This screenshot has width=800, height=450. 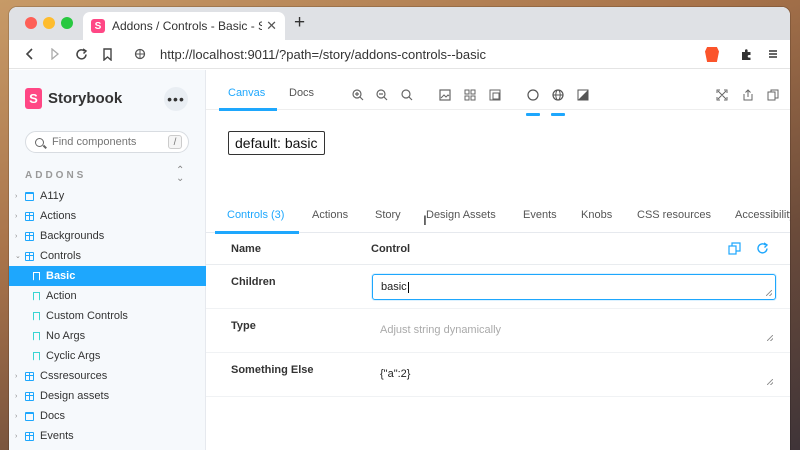 I want to click on preview-toolbar: Canvas Docs, so click(x=498, y=93).